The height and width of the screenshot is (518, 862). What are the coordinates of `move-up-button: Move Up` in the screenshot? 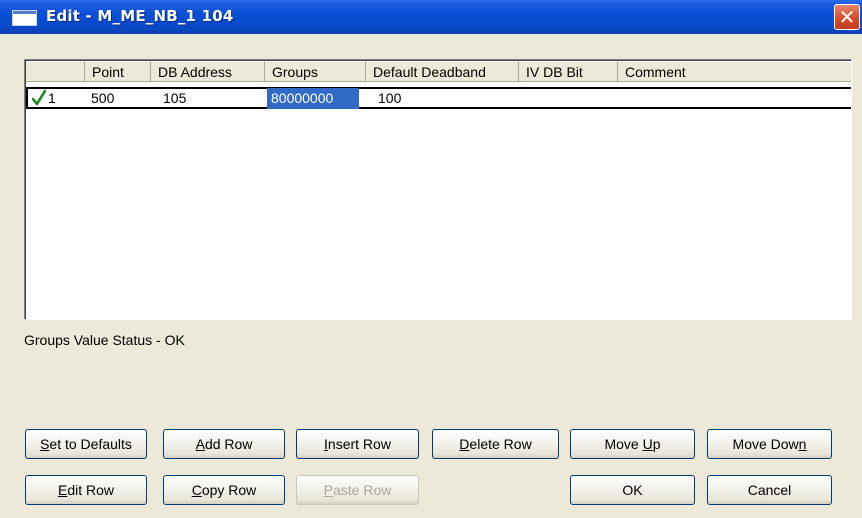 It's located at (632, 444).